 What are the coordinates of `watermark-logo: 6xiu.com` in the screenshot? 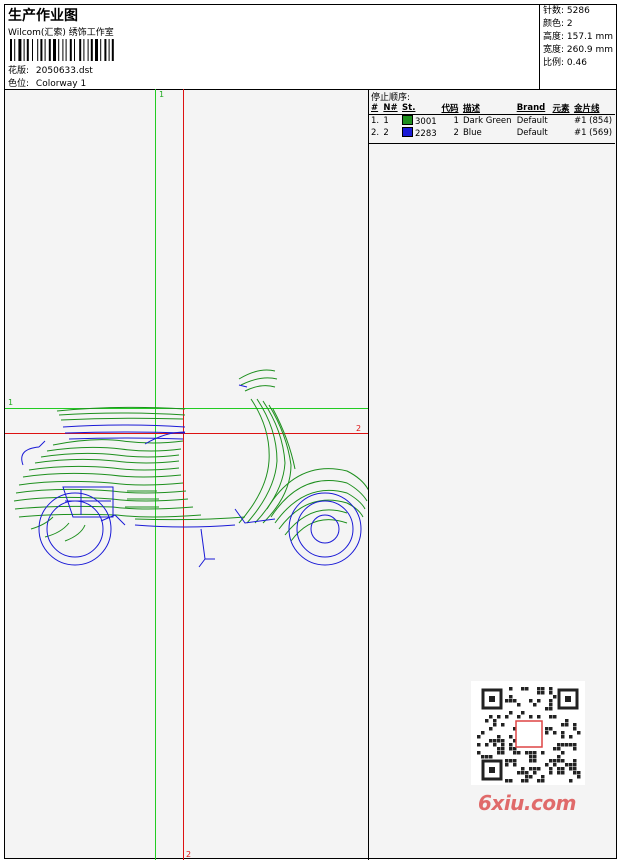 It's located at (527, 803).